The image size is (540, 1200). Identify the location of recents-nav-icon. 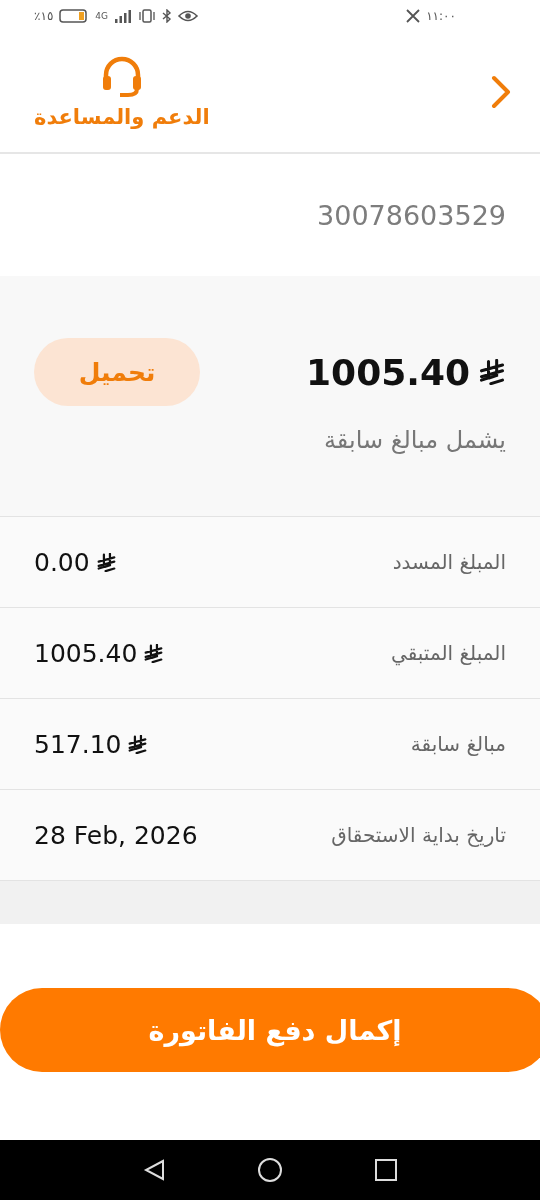
(386, 1170).